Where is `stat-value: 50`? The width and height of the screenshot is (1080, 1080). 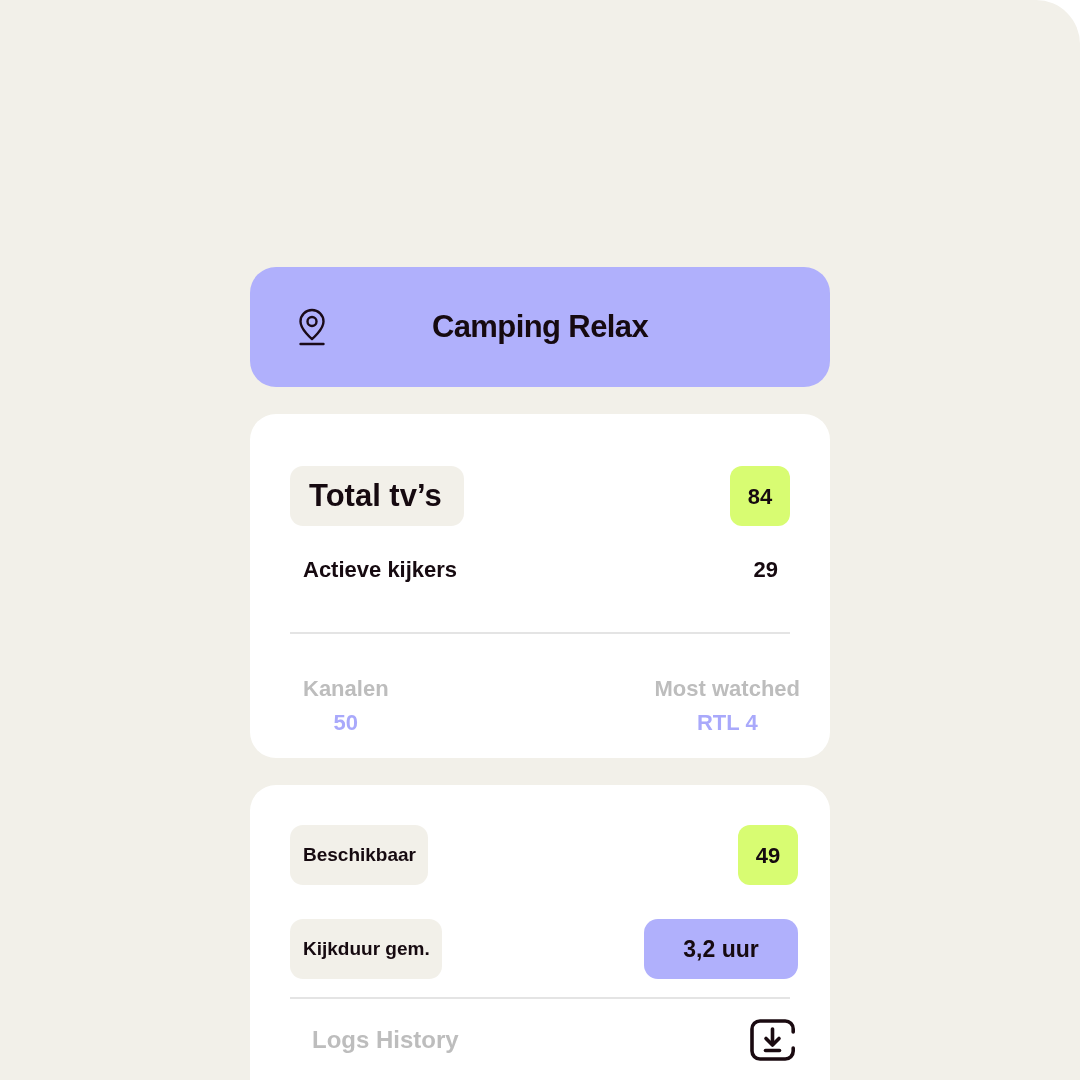 stat-value: 50 is located at coordinates (346, 722).